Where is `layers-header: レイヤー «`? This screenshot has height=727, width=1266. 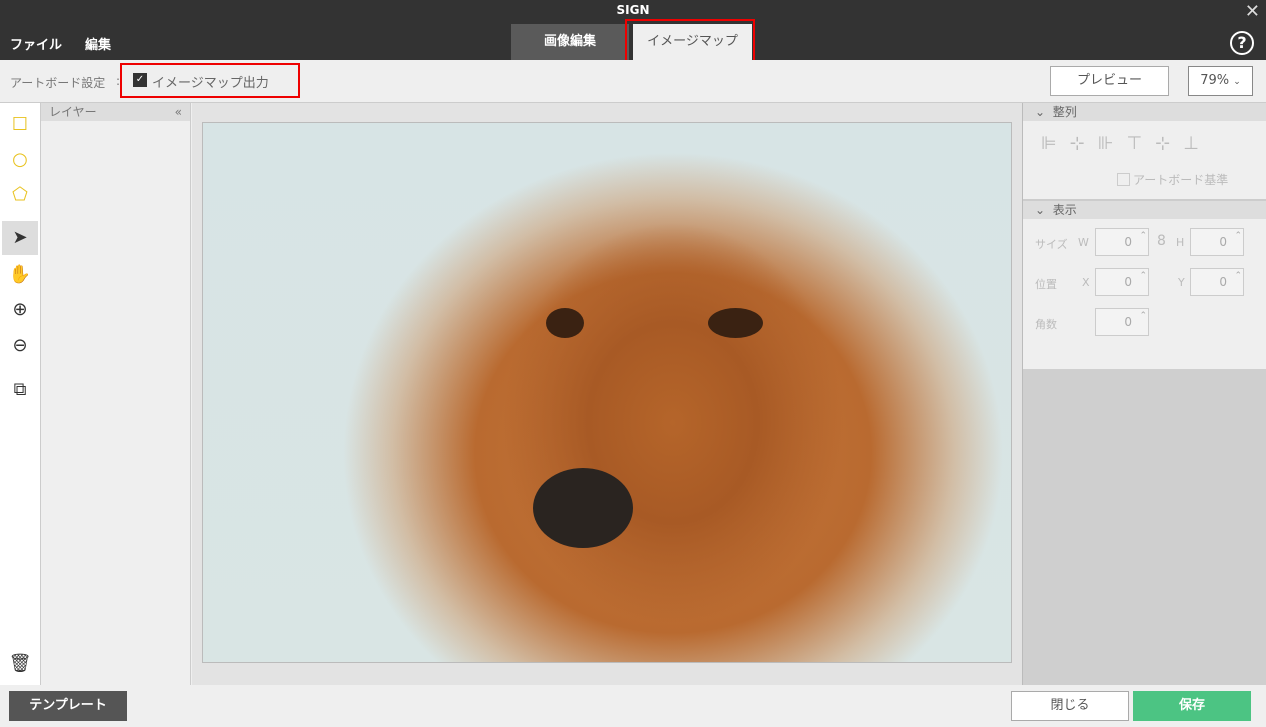
layers-header: レイヤー « is located at coordinates (115, 112).